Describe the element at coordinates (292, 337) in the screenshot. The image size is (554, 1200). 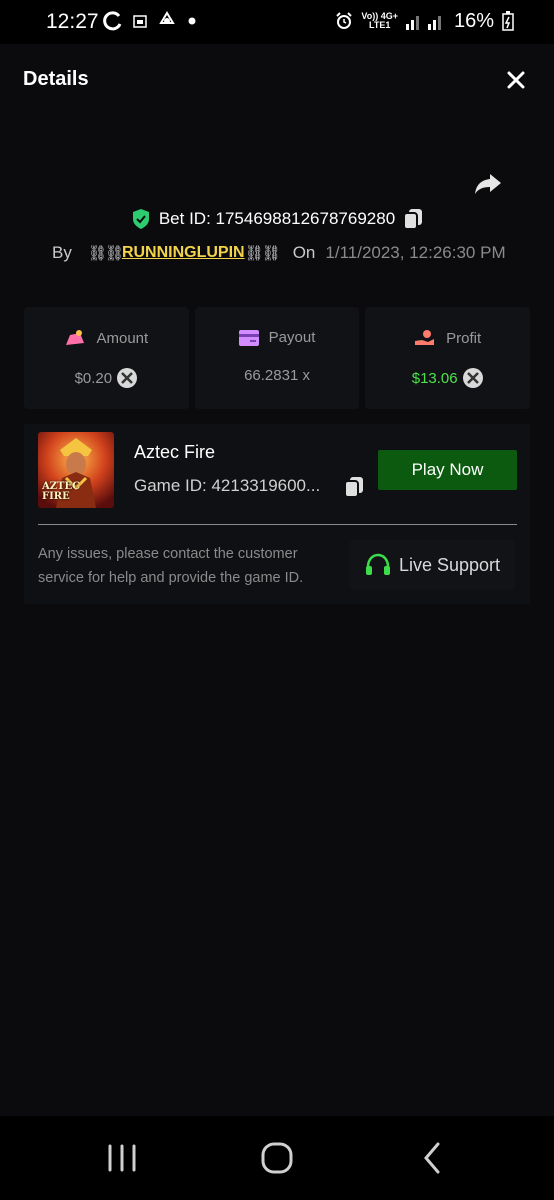
I see `payout-label: Payout` at that location.